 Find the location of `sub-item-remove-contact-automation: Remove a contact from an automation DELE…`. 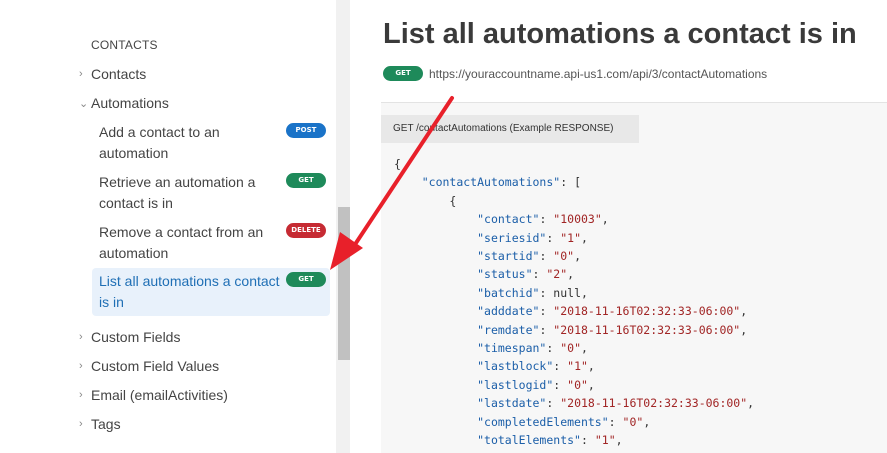

sub-item-remove-contact-automation: Remove a contact from an automation DELE… is located at coordinates (211, 243).